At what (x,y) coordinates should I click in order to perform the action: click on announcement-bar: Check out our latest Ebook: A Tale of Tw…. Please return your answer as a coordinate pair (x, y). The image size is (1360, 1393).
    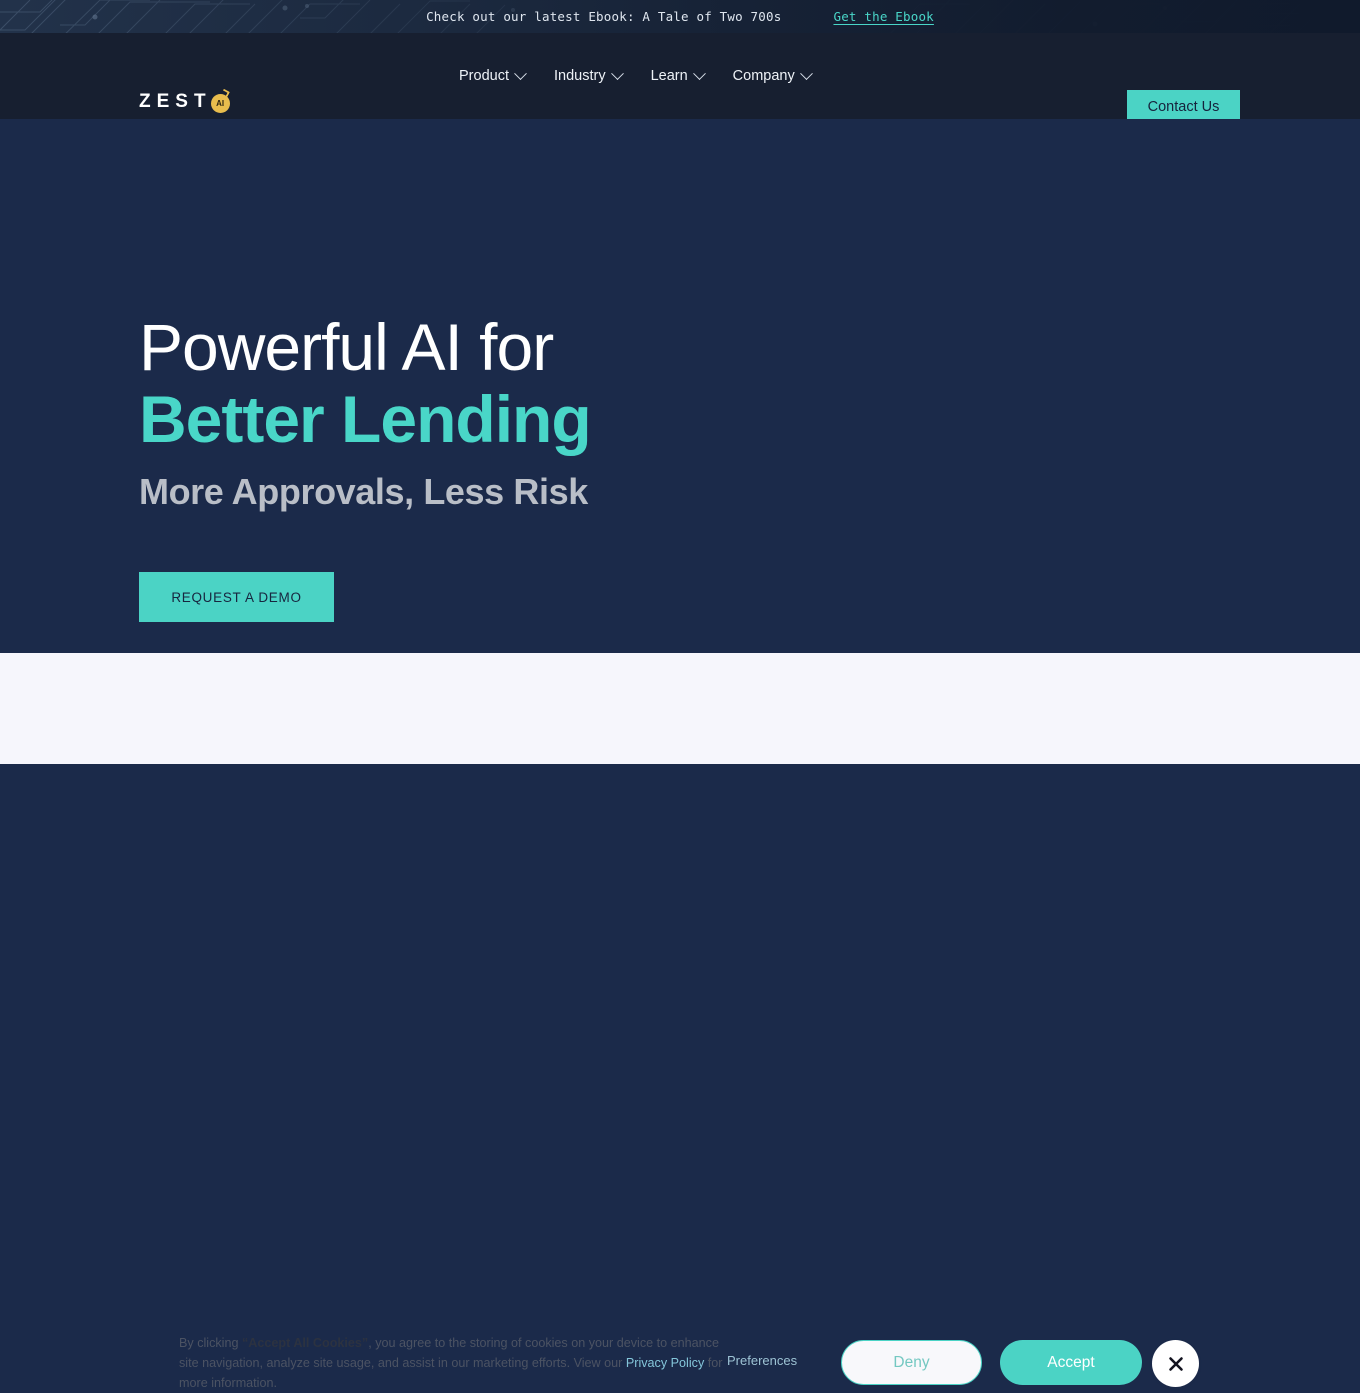
    Looking at the image, I should click on (680, 16).